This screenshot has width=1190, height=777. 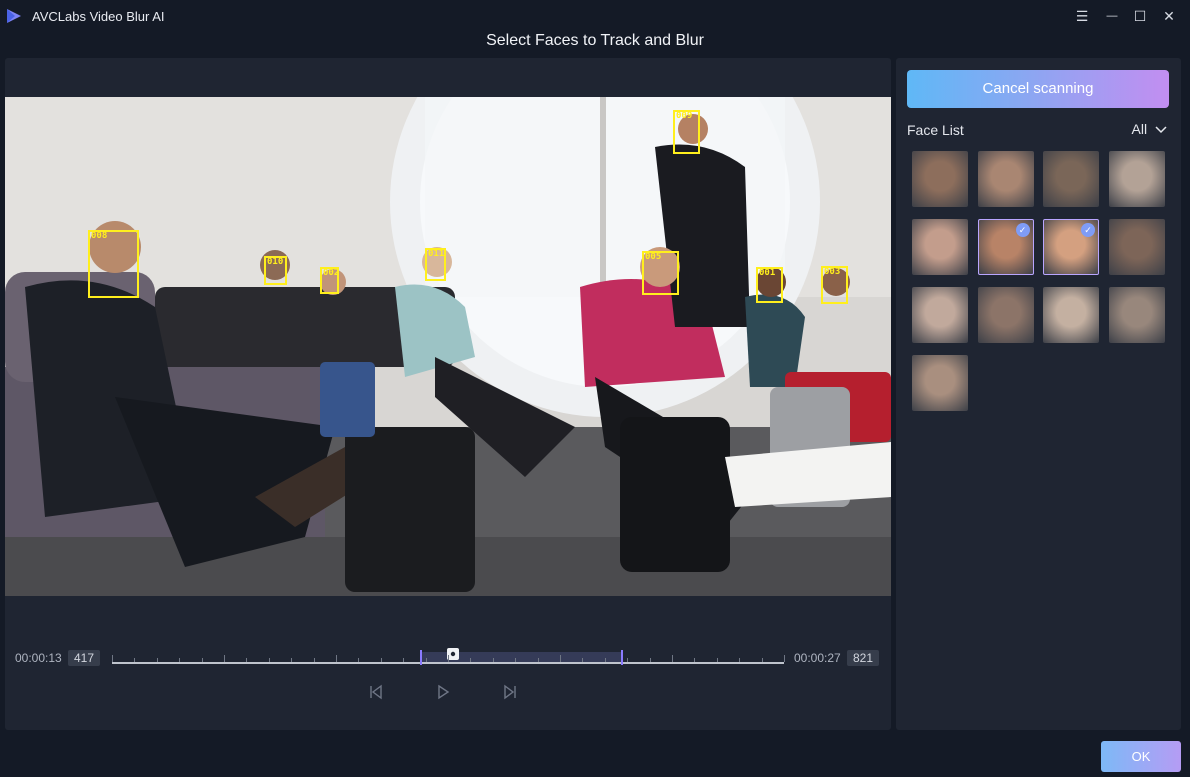 I want to click on face-list-label: Face List, so click(x=935, y=130).